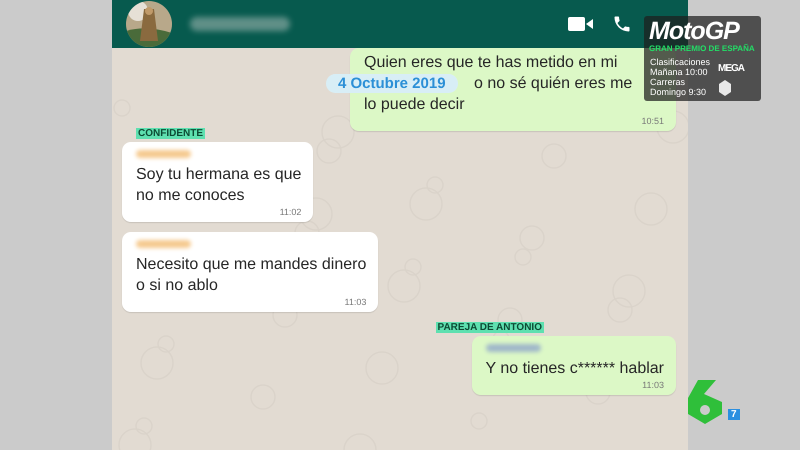 The width and height of the screenshot is (800, 450). What do you see at coordinates (702, 49) in the screenshot?
I see `event-subtitle: GRAN PREMIO DE ESPAÑA` at bounding box center [702, 49].